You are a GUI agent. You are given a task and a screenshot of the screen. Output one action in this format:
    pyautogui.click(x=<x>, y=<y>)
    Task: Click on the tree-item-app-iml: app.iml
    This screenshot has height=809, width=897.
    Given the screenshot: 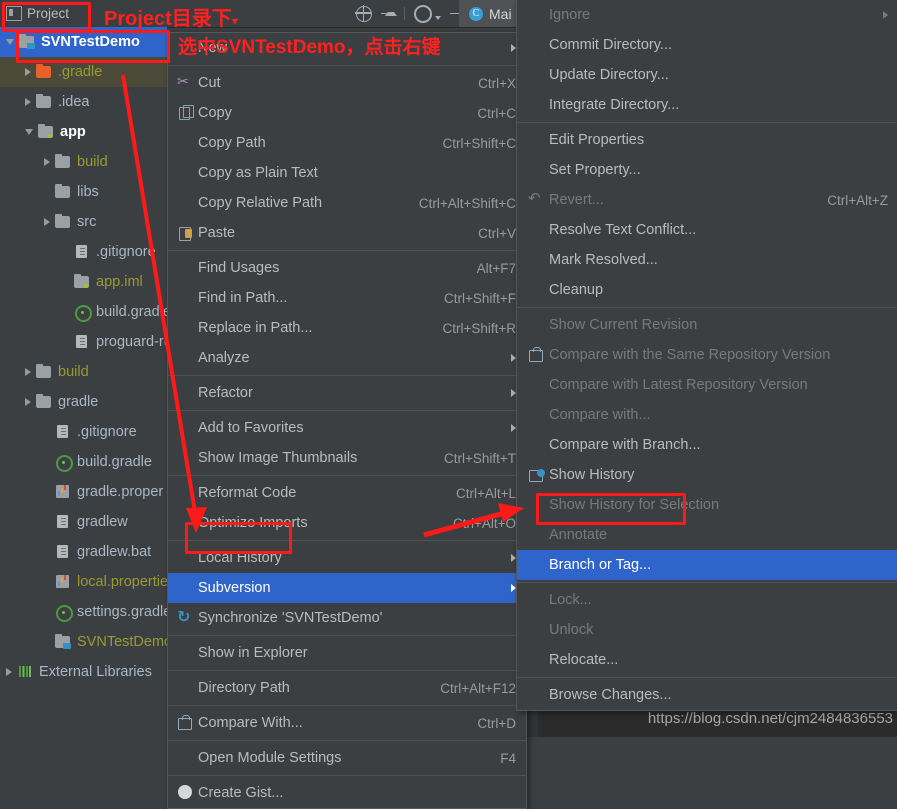 What is the action you would take?
    pyautogui.click(x=83, y=282)
    